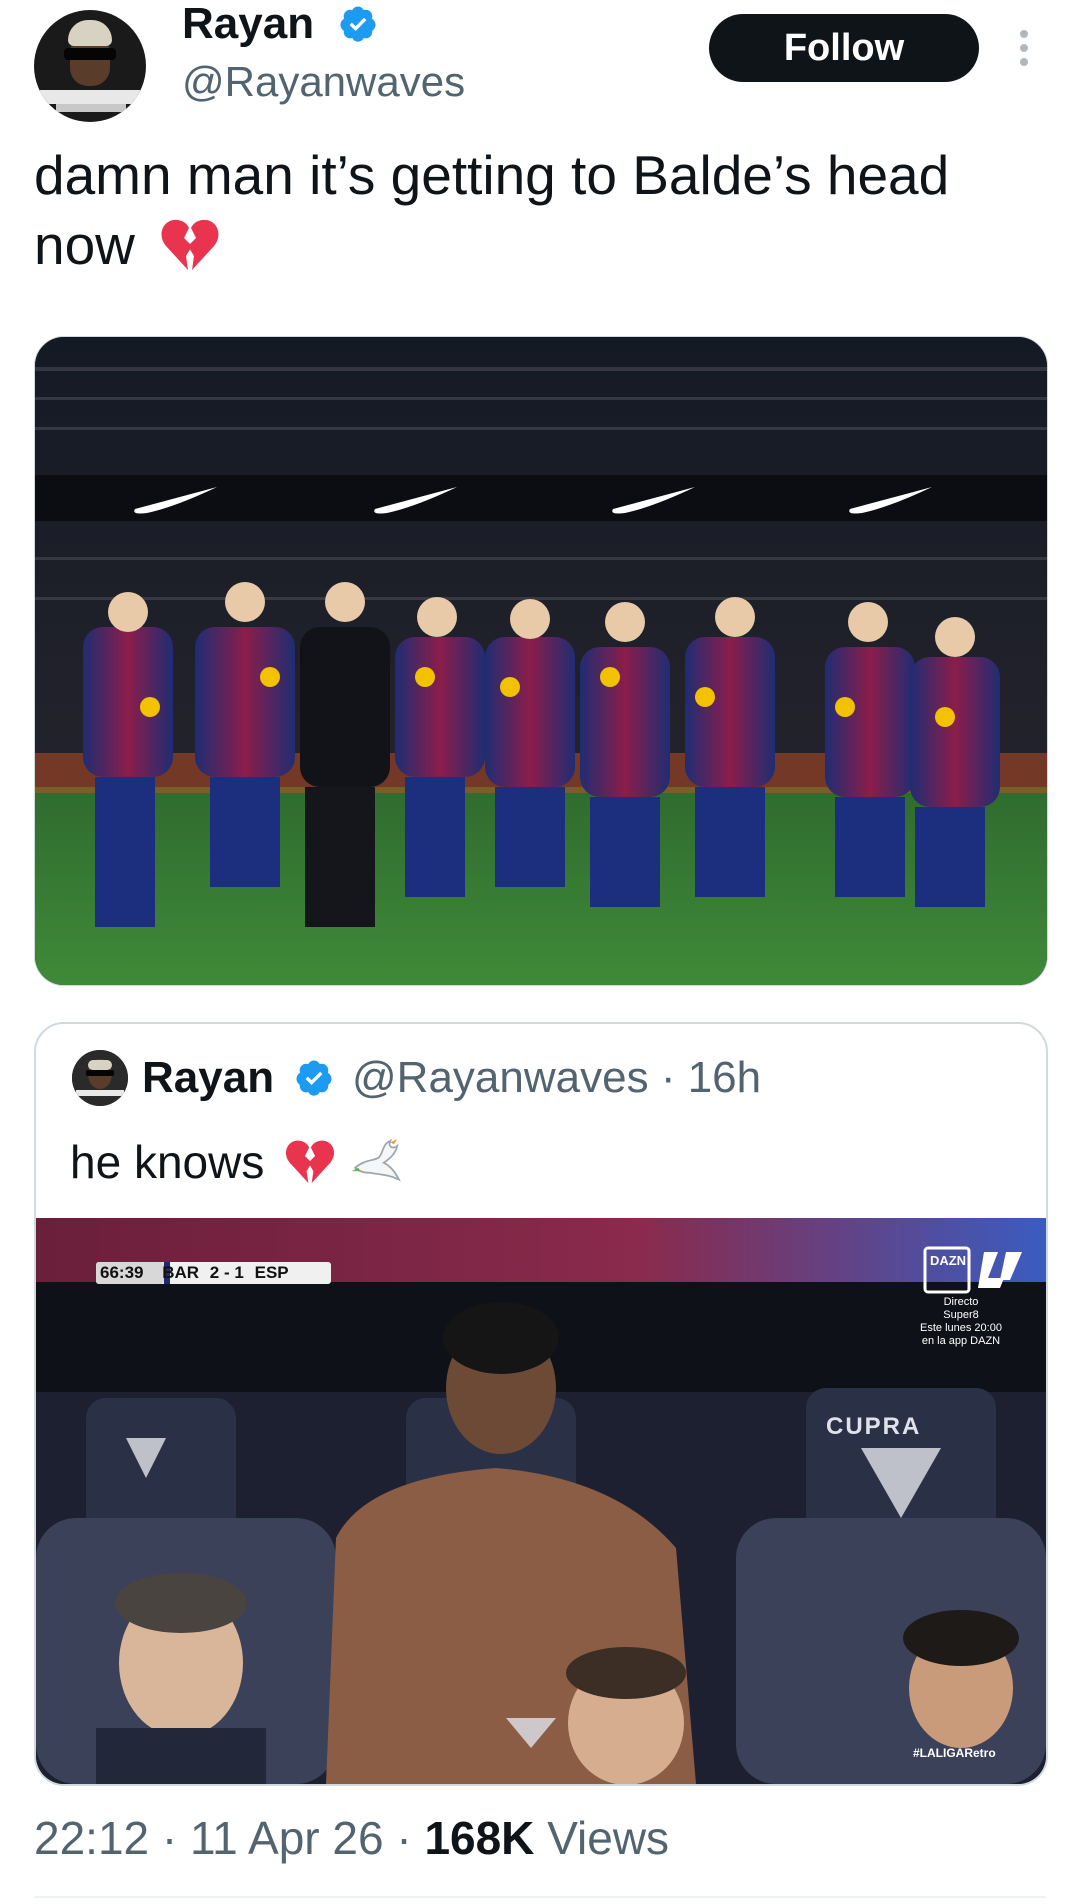 The image size is (1080, 1904). What do you see at coordinates (227, 1272) in the screenshot?
I see `scoreboard-dash: -` at bounding box center [227, 1272].